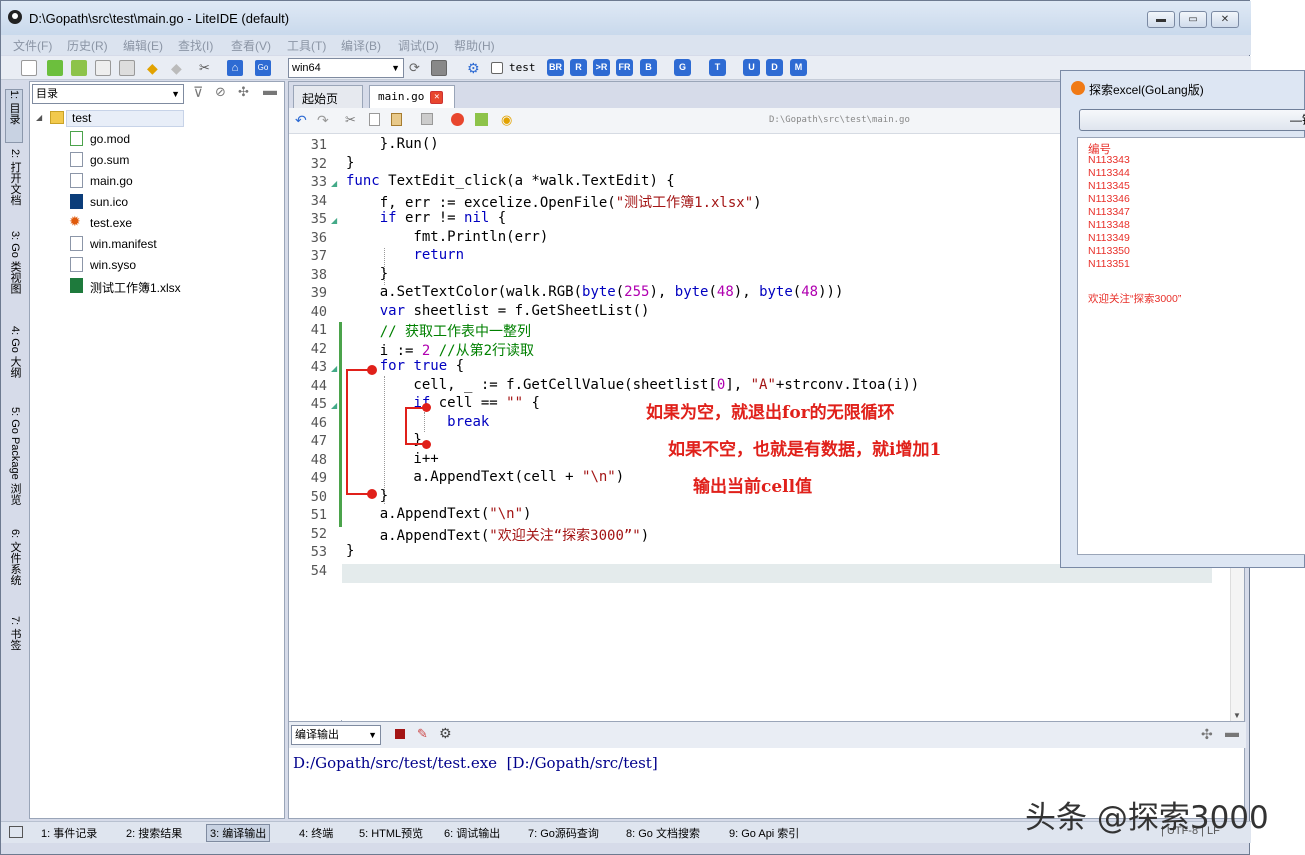  Describe the element at coordinates (123, 244) in the screenshot. I see `tree-file-win-manifest: win.manifest` at that location.